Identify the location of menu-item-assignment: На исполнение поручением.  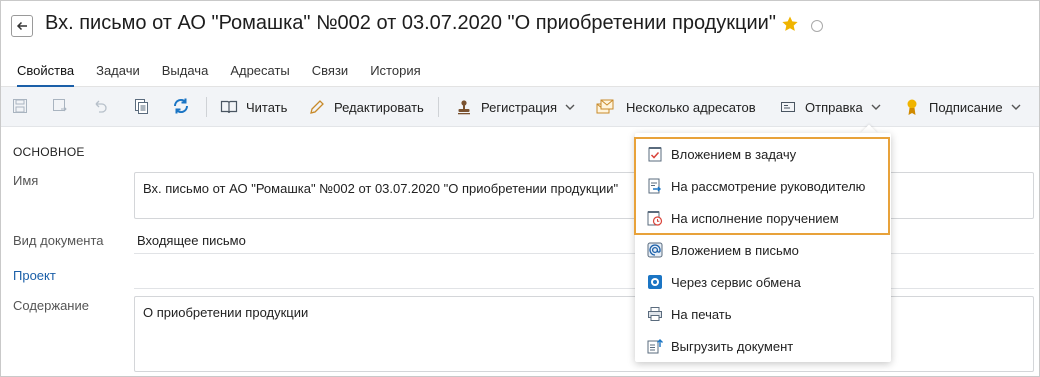
(763, 218).